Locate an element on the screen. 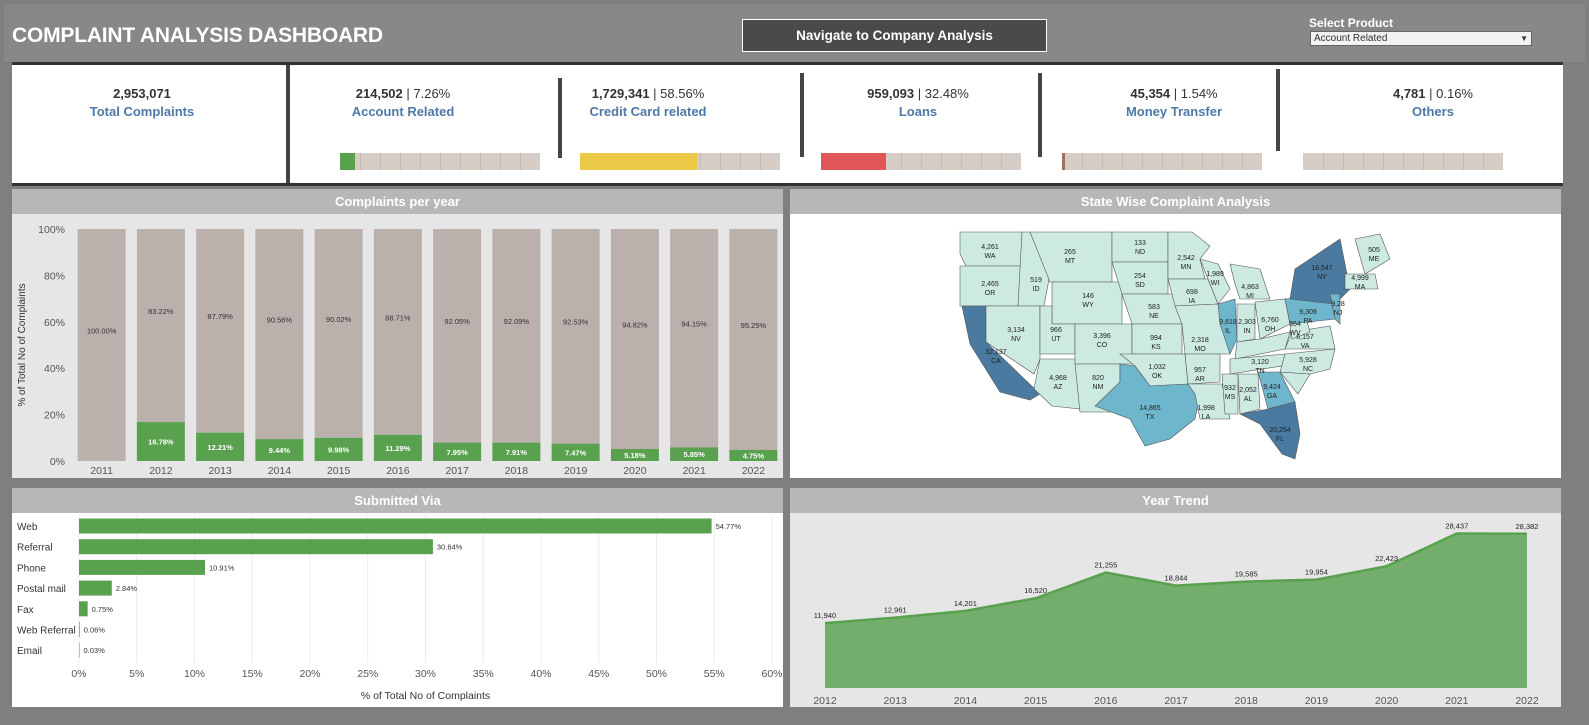 The image size is (1589, 725). state-map-title: State Wise Complaint Analysis is located at coordinates (1175, 201).